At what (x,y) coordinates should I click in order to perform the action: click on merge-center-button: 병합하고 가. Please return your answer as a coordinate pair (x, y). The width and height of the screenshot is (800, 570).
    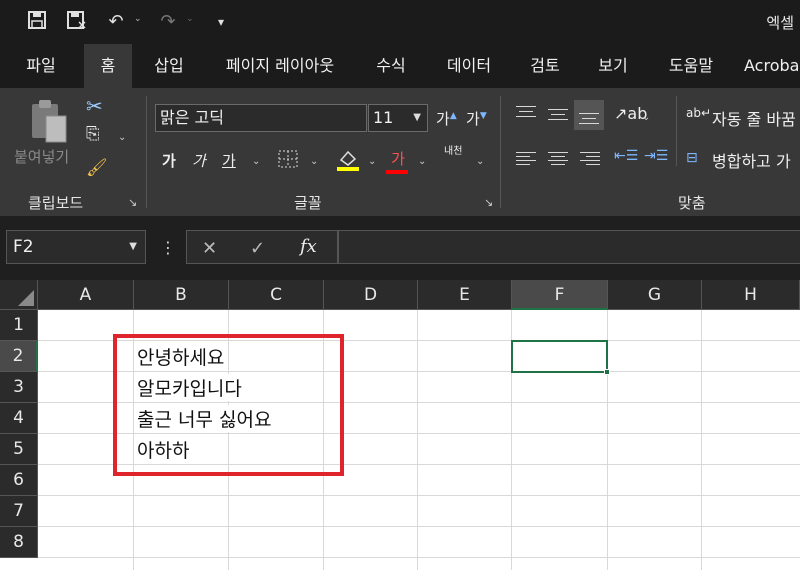
    Looking at the image, I should click on (751, 160).